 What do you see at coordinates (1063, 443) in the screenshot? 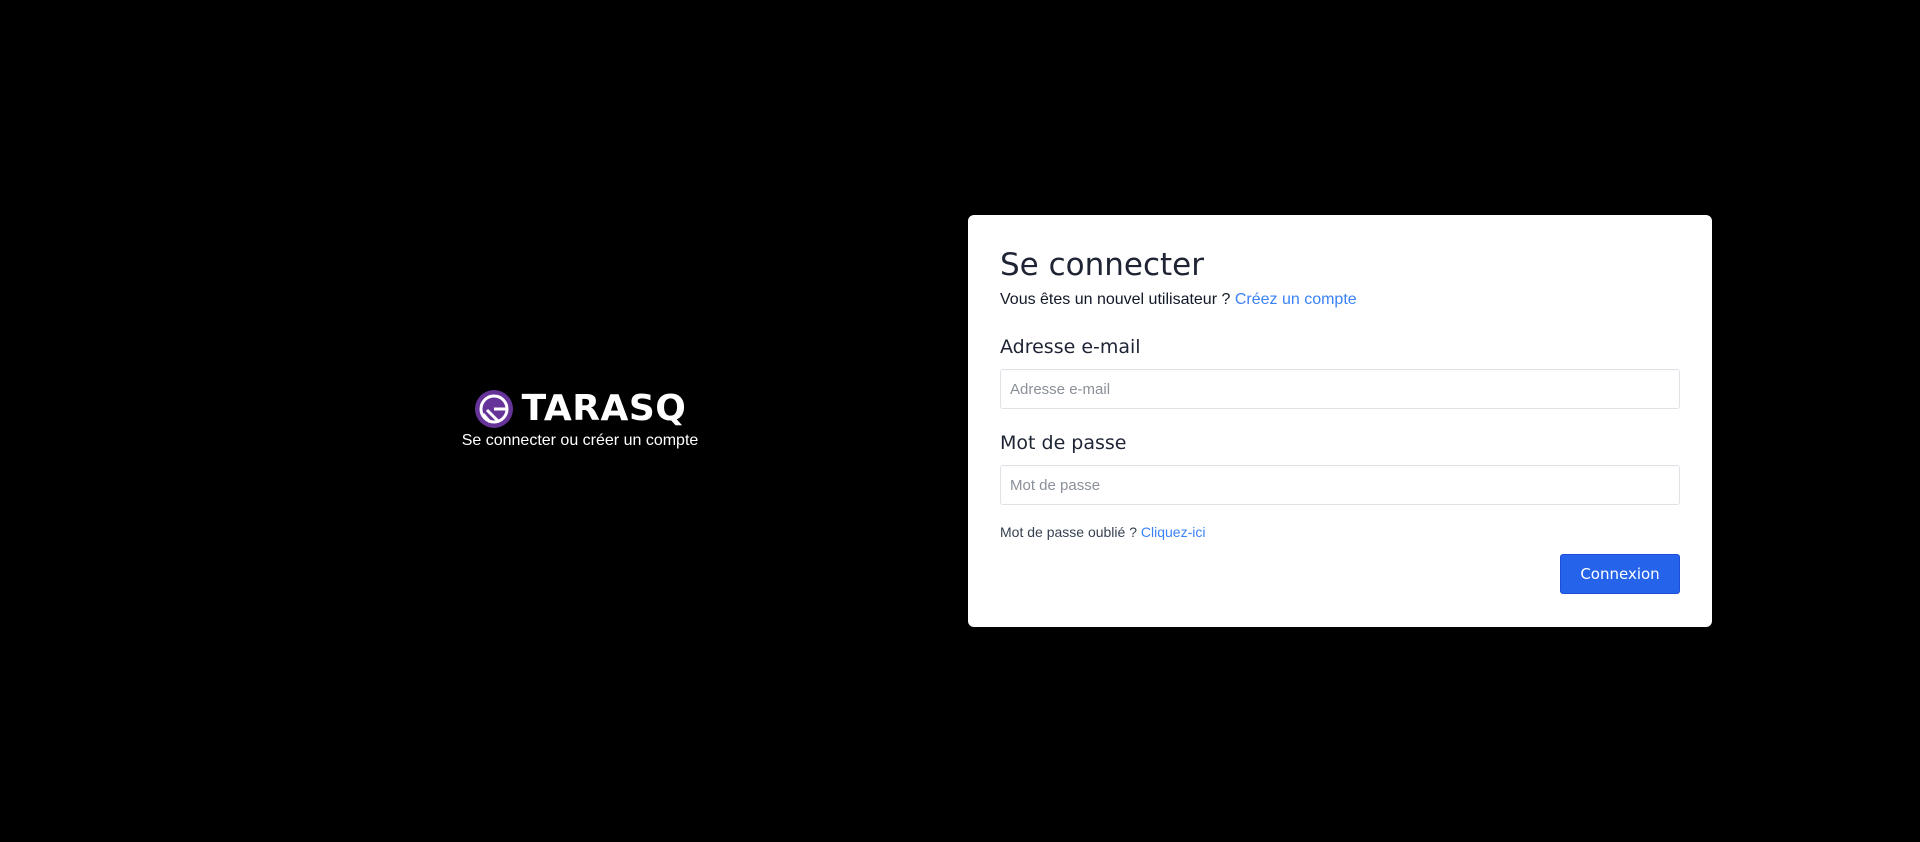
I see `password-label: Mot de passe` at bounding box center [1063, 443].